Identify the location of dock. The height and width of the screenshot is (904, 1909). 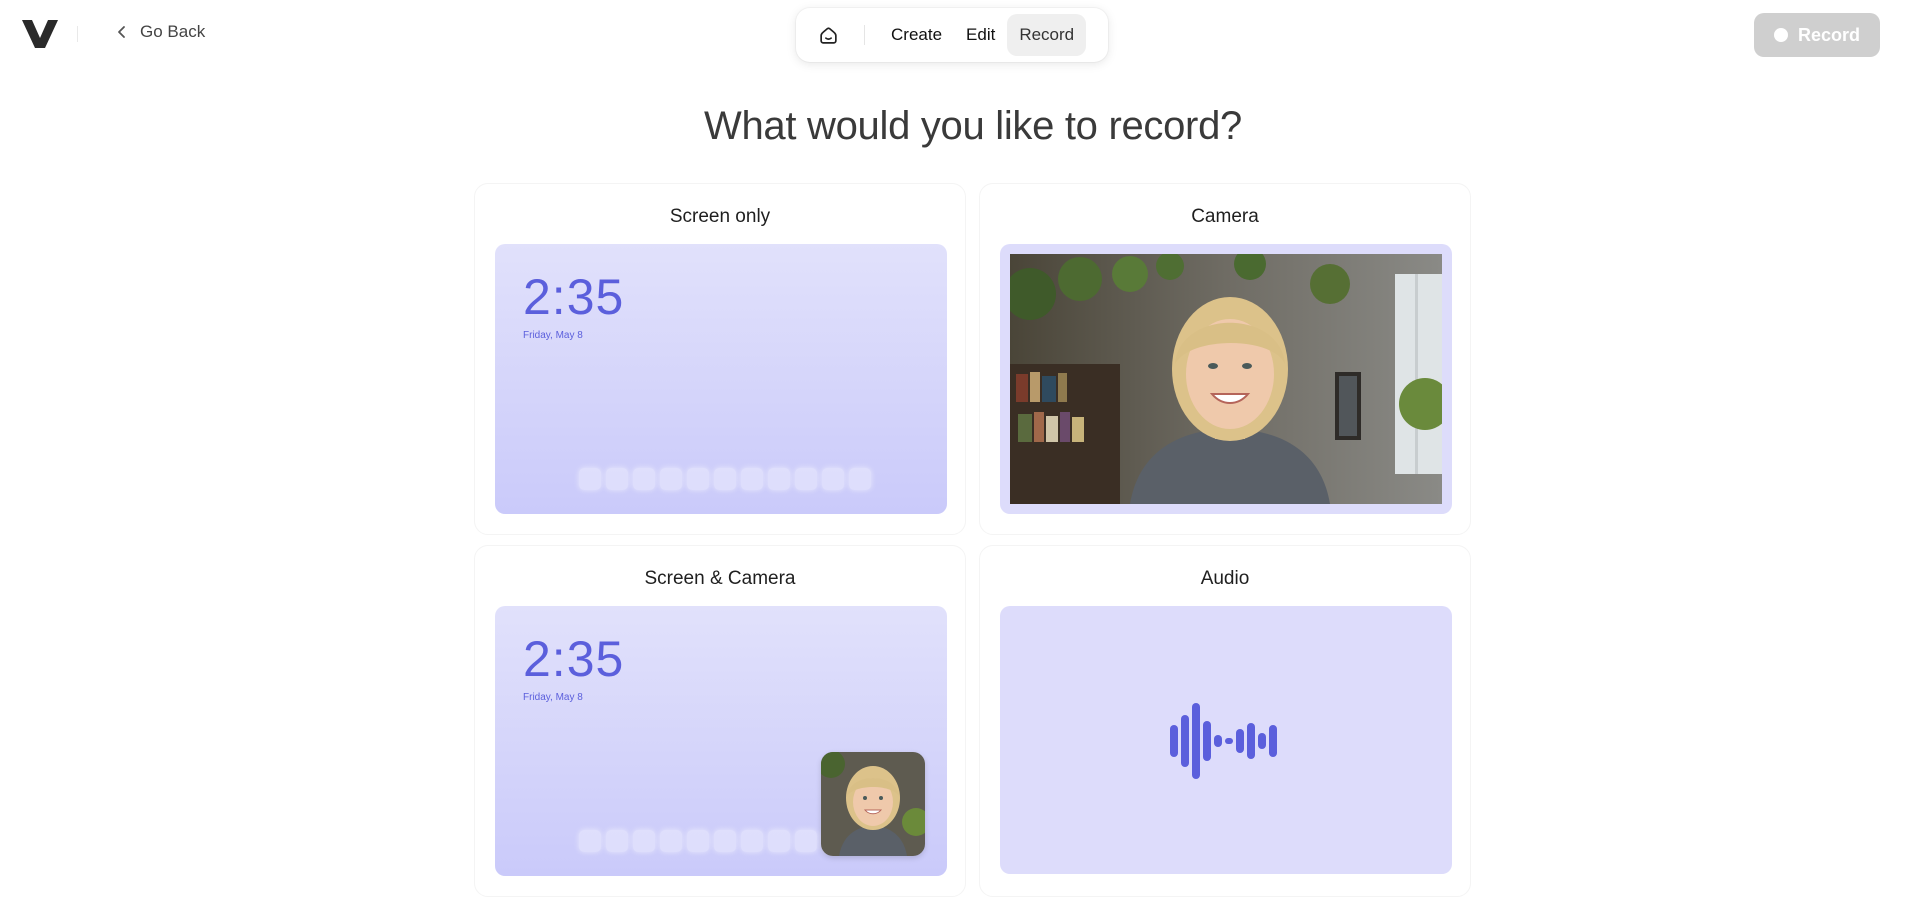
(725, 479).